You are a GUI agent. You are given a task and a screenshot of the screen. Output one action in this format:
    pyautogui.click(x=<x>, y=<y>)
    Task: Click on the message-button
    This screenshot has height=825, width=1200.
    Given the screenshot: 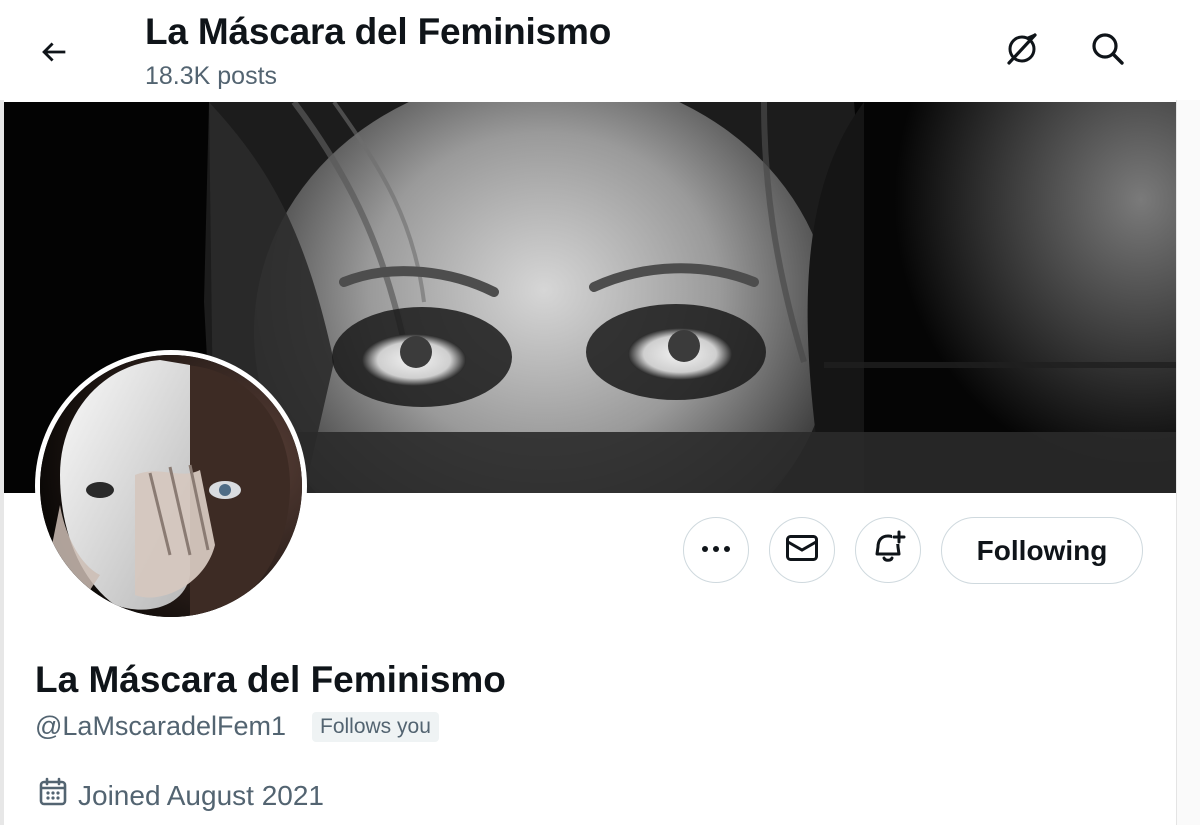 What is the action you would take?
    pyautogui.click(x=802, y=550)
    